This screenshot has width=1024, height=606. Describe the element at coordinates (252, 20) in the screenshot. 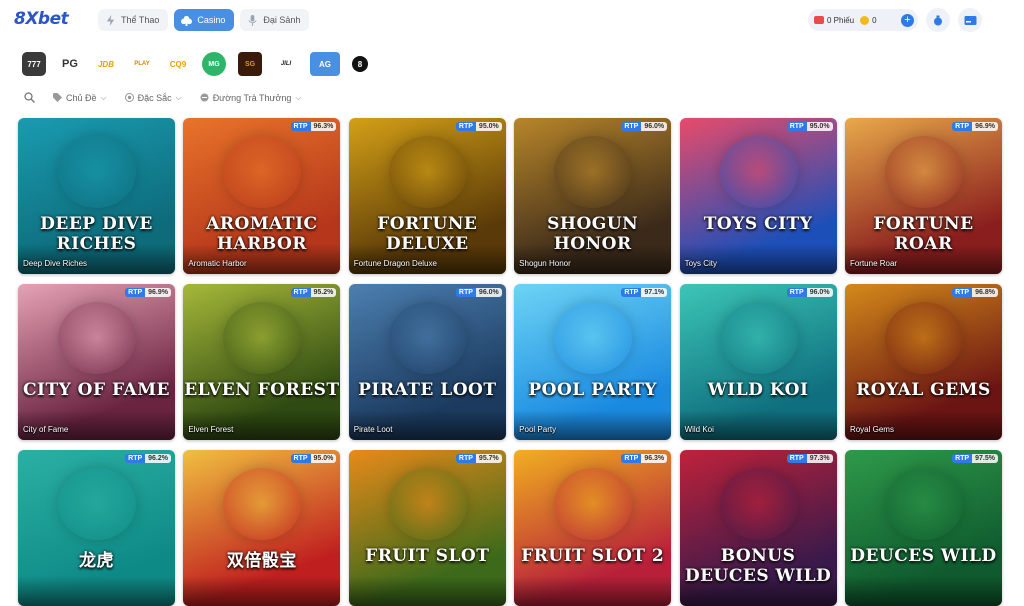

I see `microphone-icon` at that location.